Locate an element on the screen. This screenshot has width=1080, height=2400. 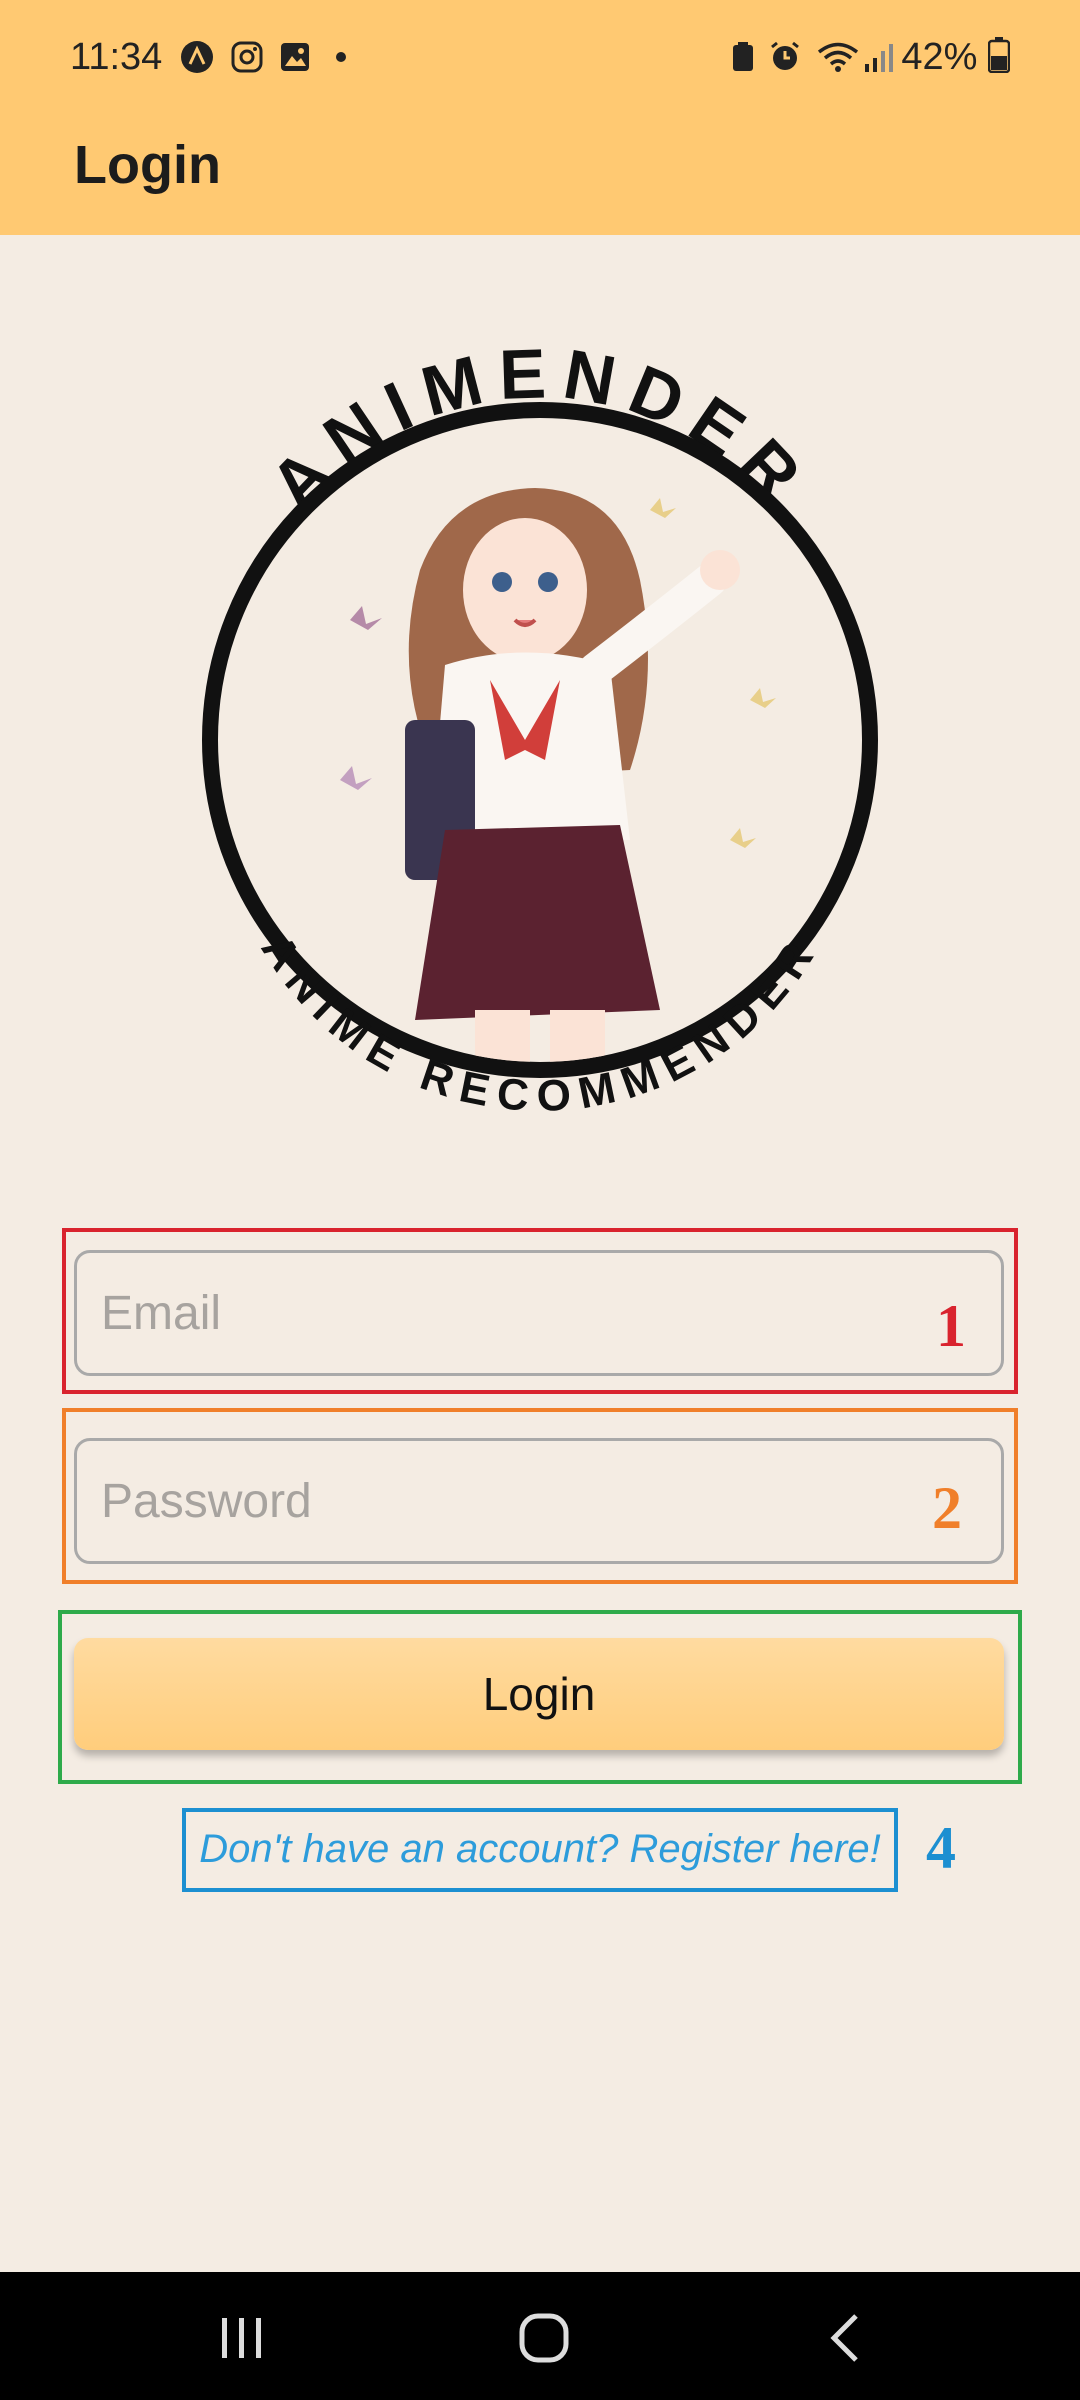
home-icon is located at coordinates (544, 2338).